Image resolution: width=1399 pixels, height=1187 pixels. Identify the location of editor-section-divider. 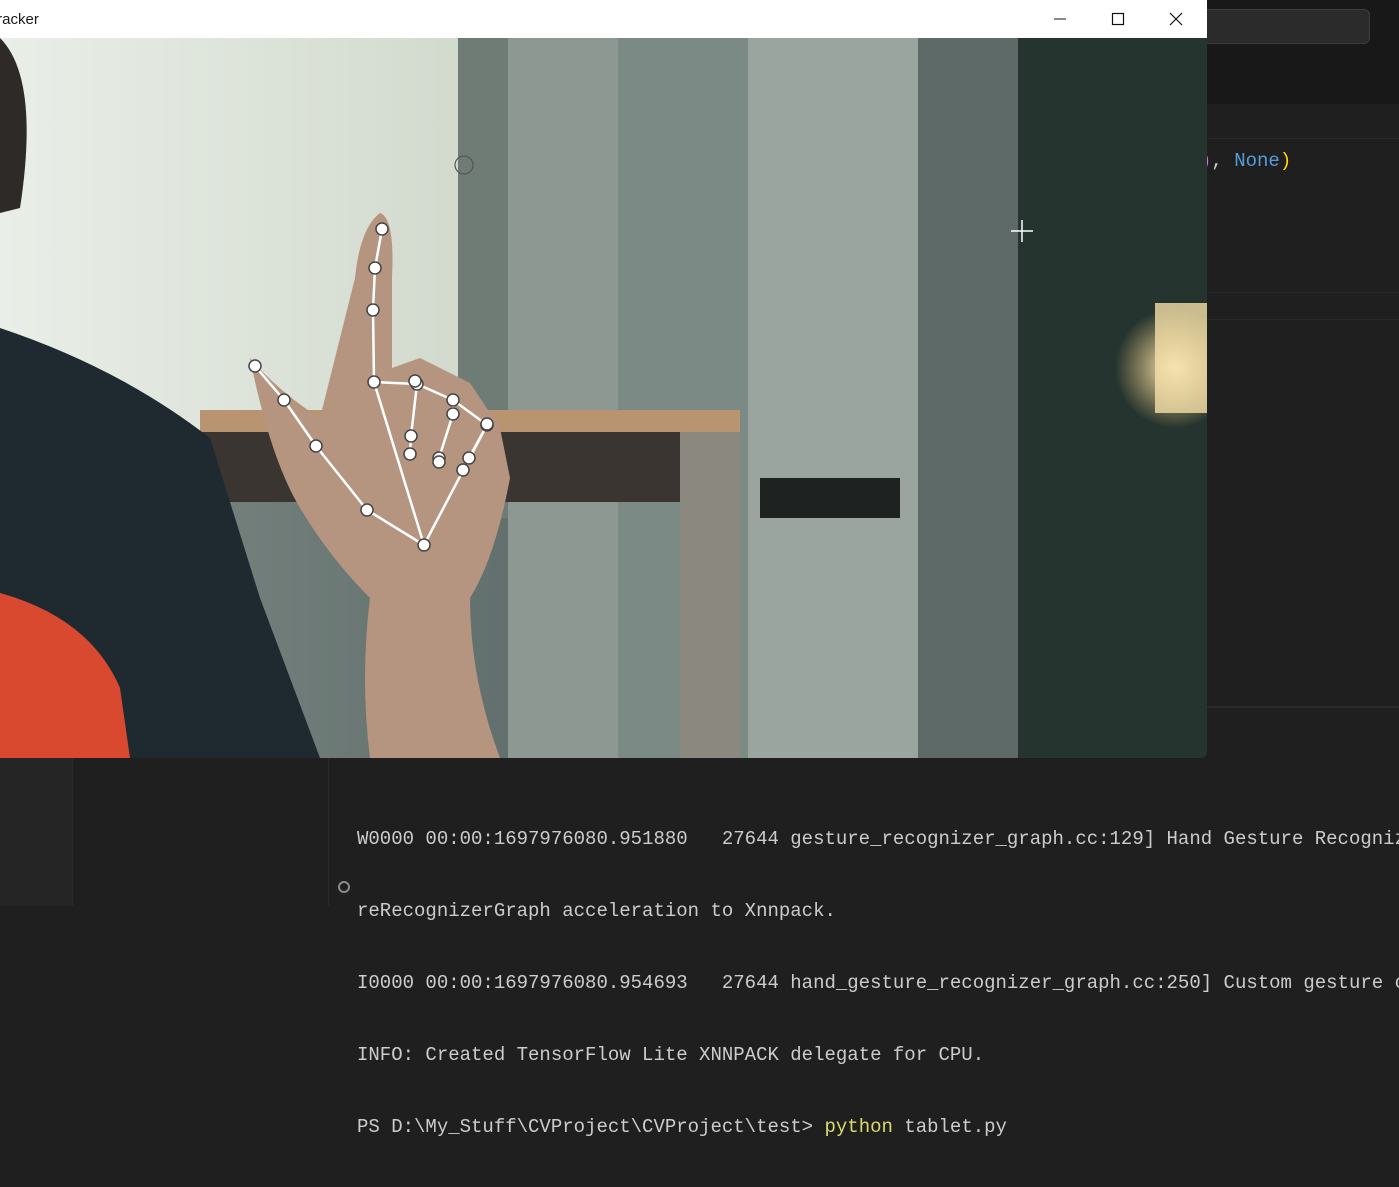
(1303, 306).